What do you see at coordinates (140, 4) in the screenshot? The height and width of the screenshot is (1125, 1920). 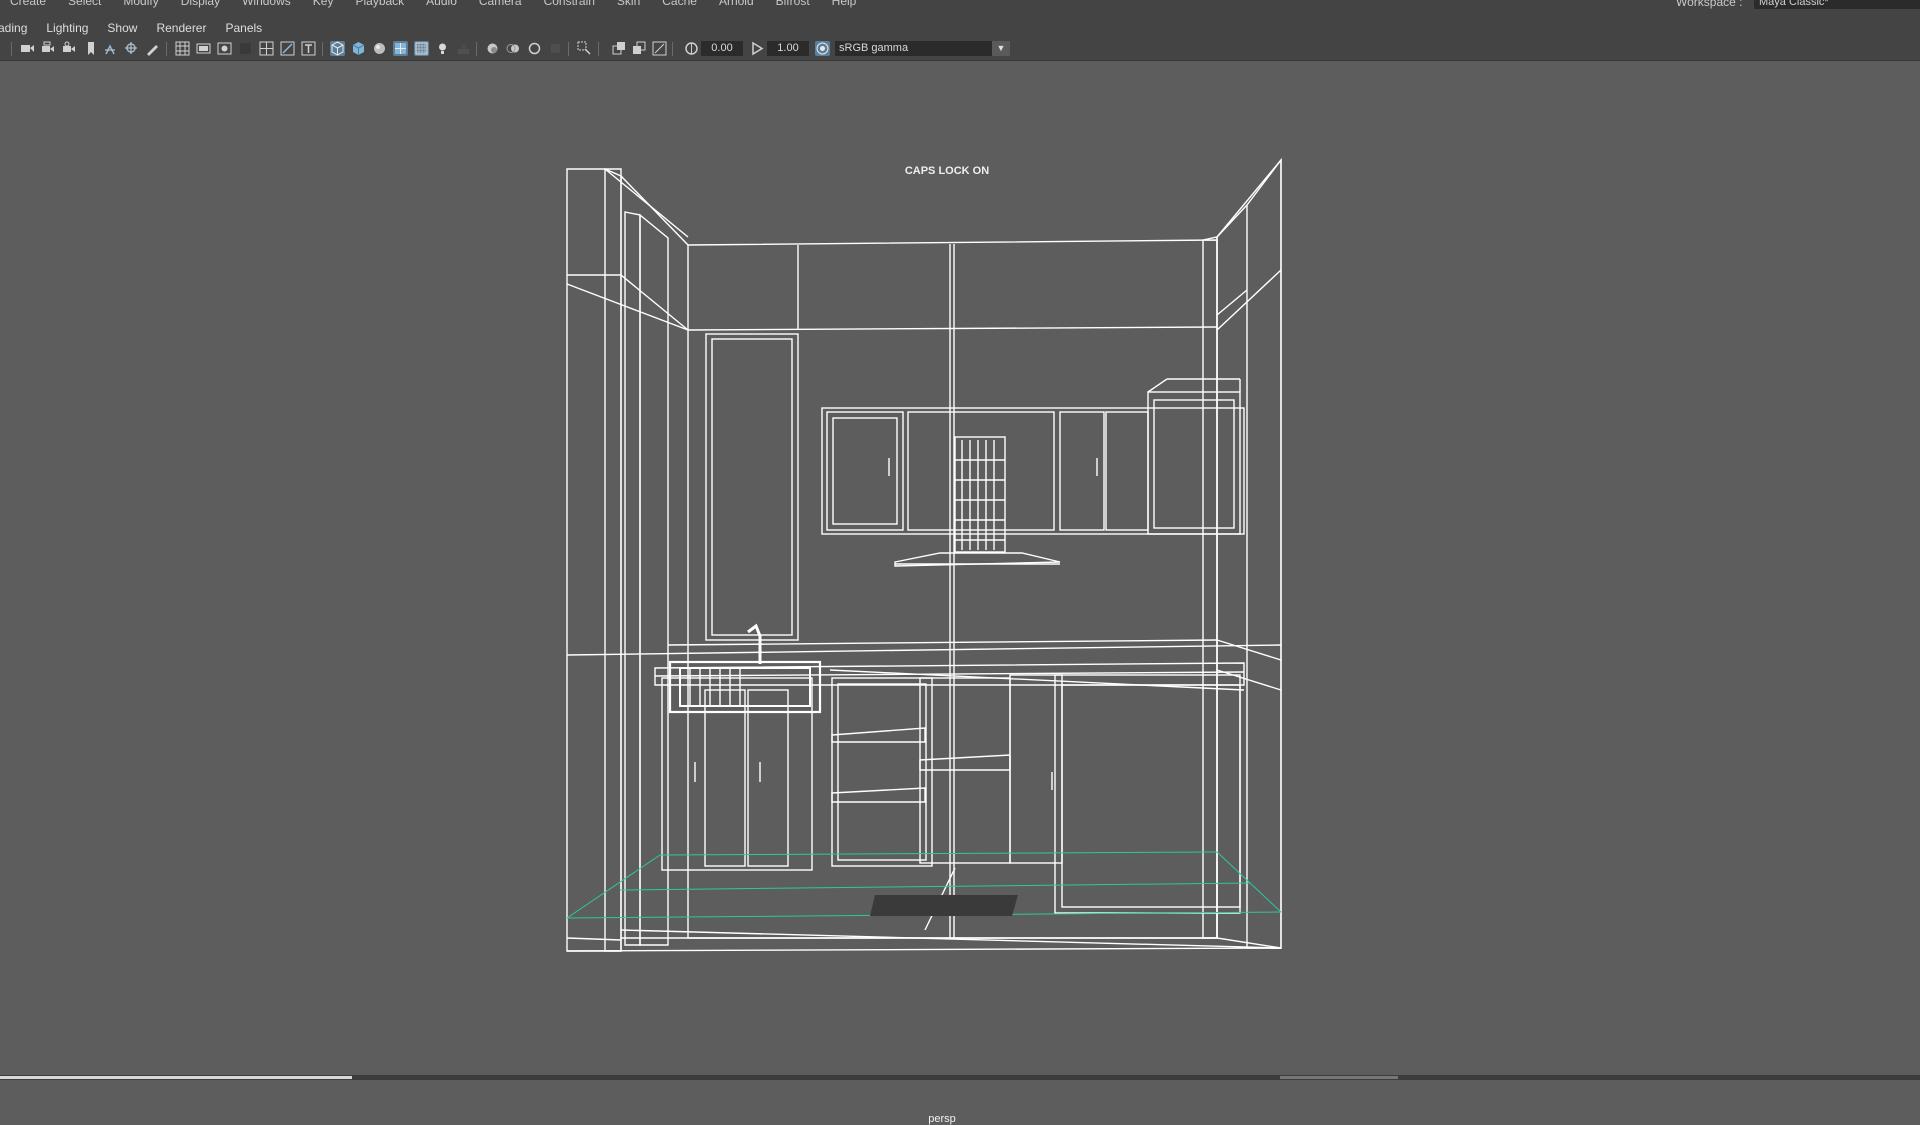 I see `menu-modify: Modify` at bounding box center [140, 4].